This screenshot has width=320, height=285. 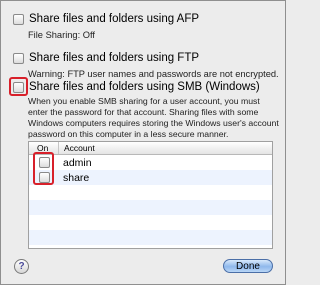 What do you see at coordinates (77, 148) in the screenshot?
I see `column-header-account: Account` at bounding box center [77, 148].